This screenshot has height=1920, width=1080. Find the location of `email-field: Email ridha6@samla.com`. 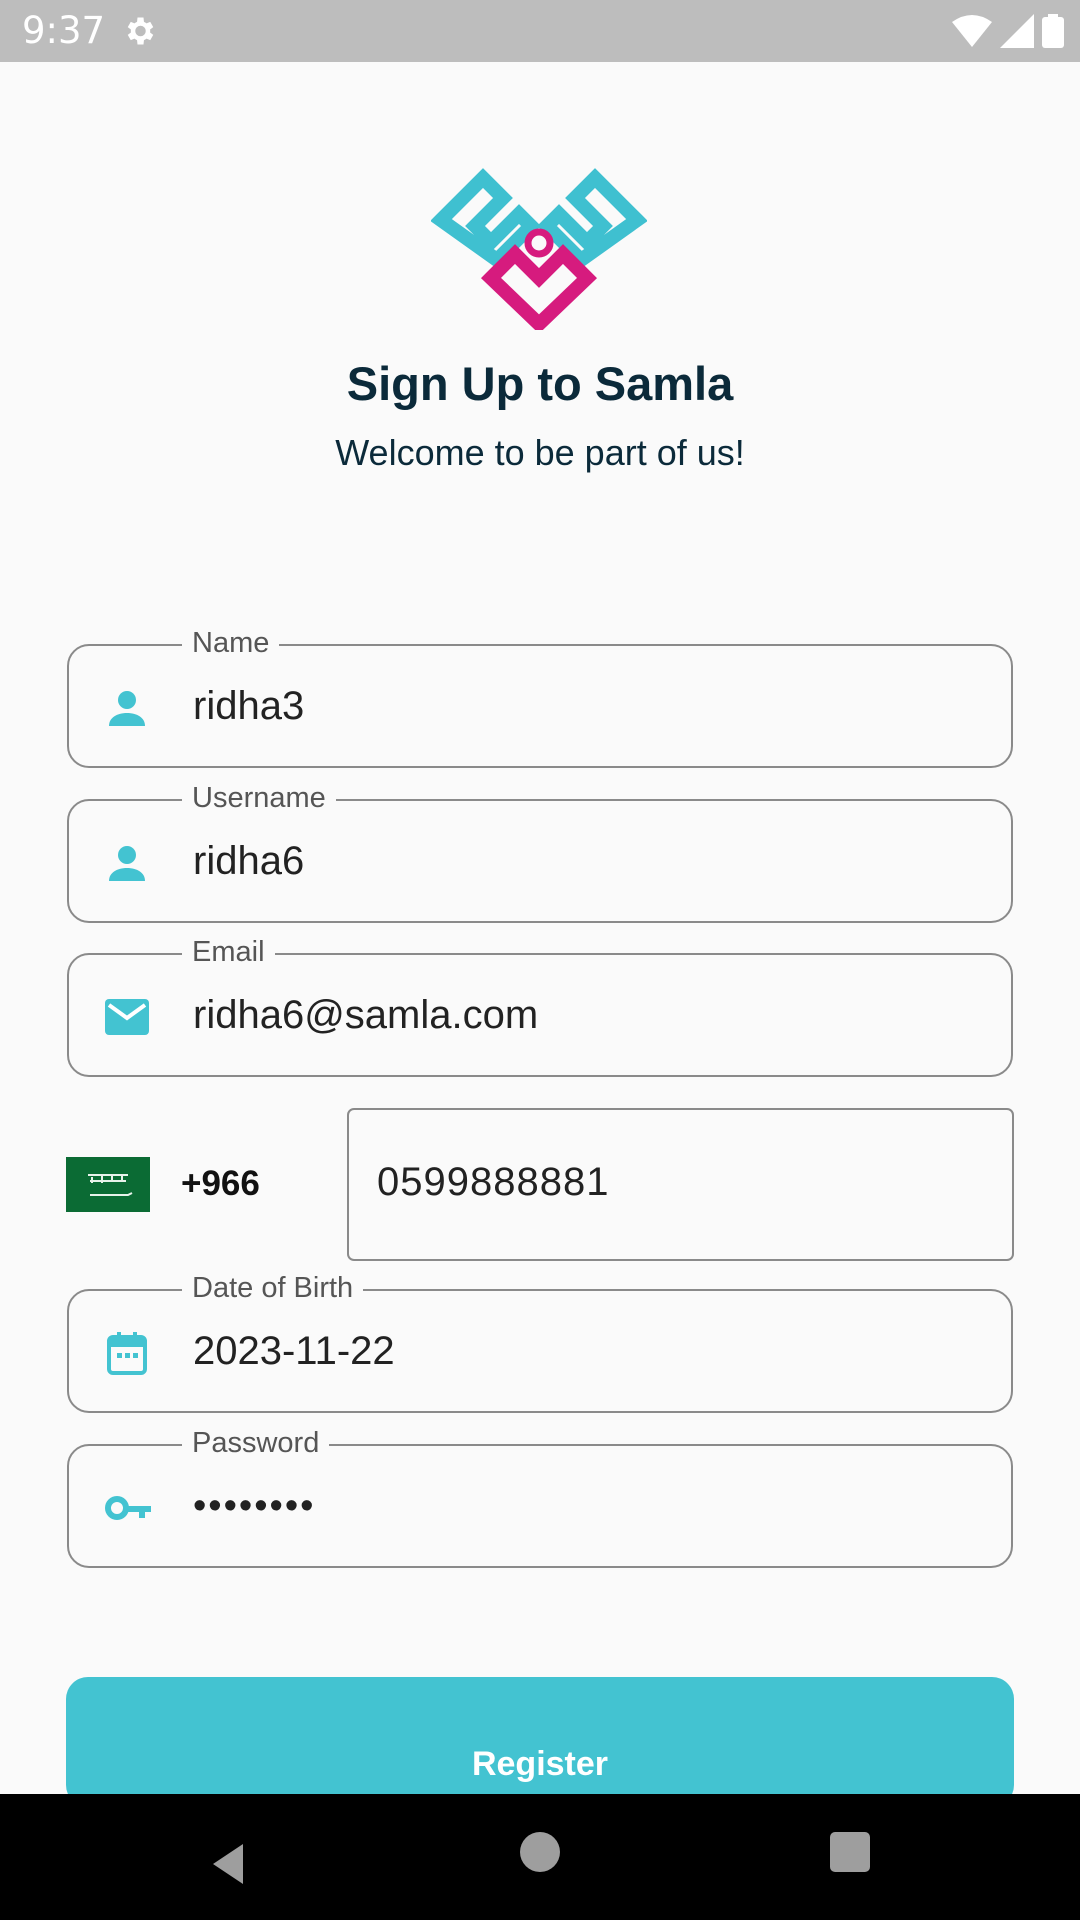

email-field: Email ridha6@samla.com is located at coordinates (540, 1005).